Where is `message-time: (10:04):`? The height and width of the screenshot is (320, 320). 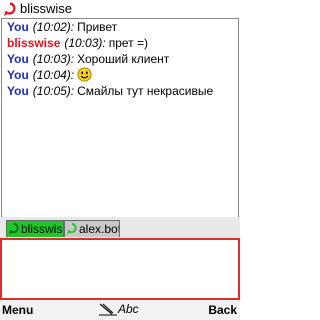 message-time: (10:04): is located at coordinates (53, 75).